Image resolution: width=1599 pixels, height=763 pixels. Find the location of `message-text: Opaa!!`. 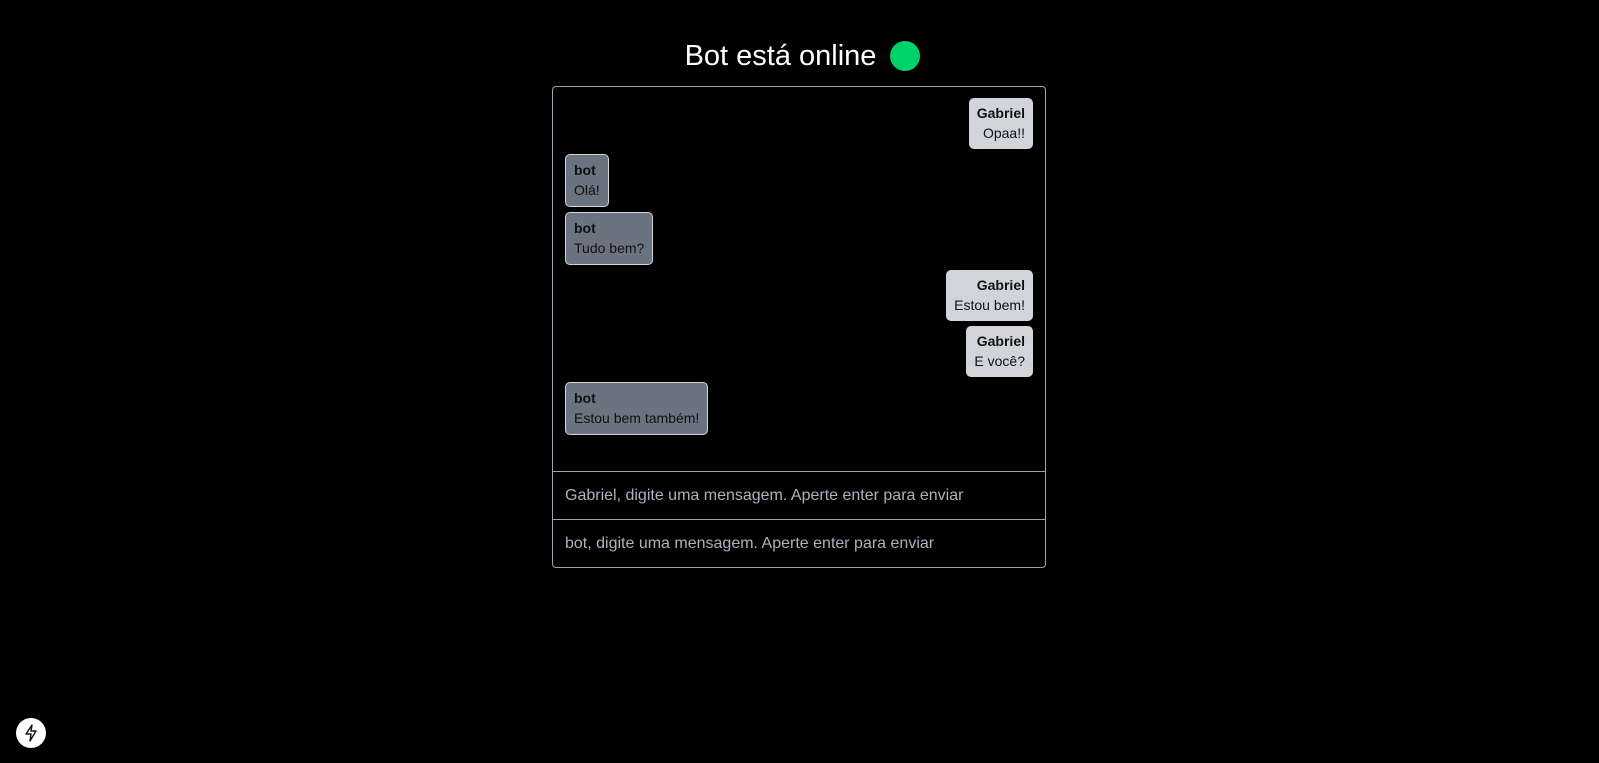

message-text: Opaa!! is located at coordinates (1003, 133).